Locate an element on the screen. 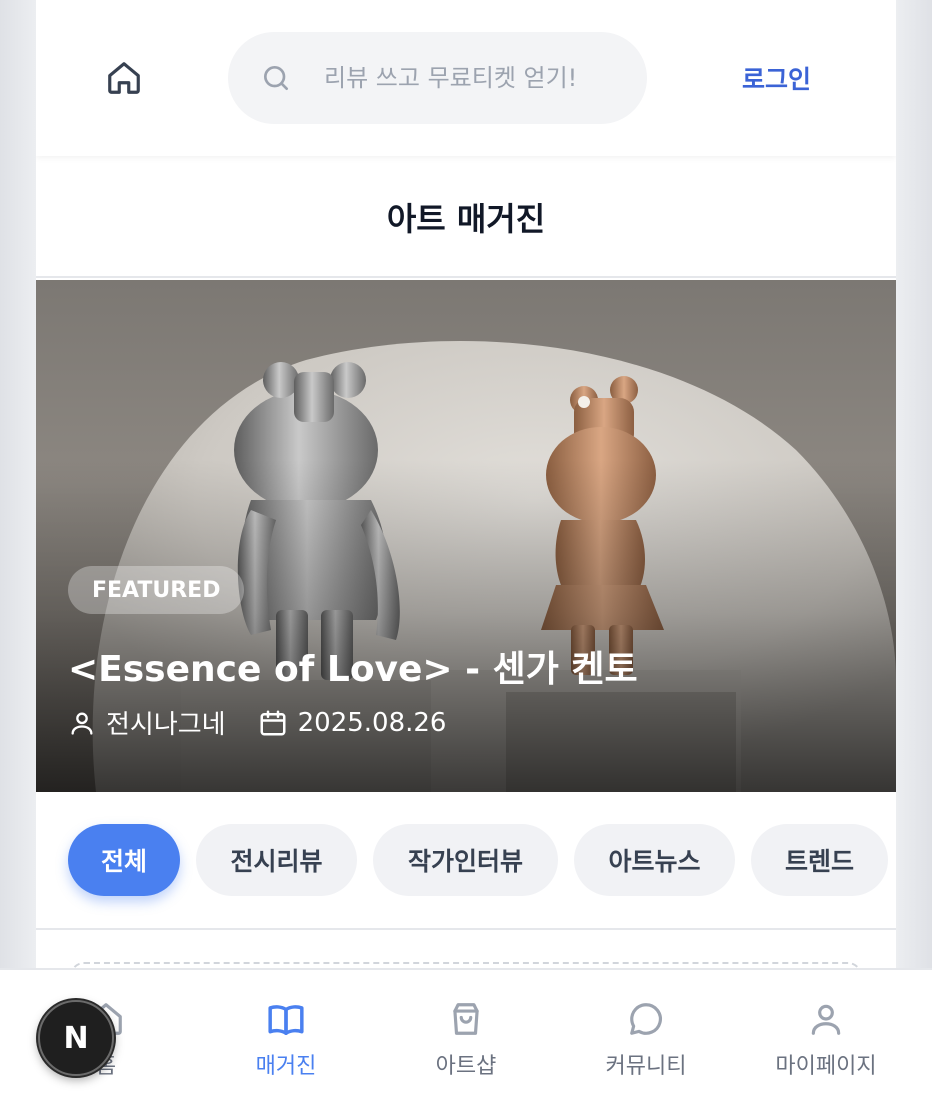  book-open-icon is located at coordinates (286, 1020).